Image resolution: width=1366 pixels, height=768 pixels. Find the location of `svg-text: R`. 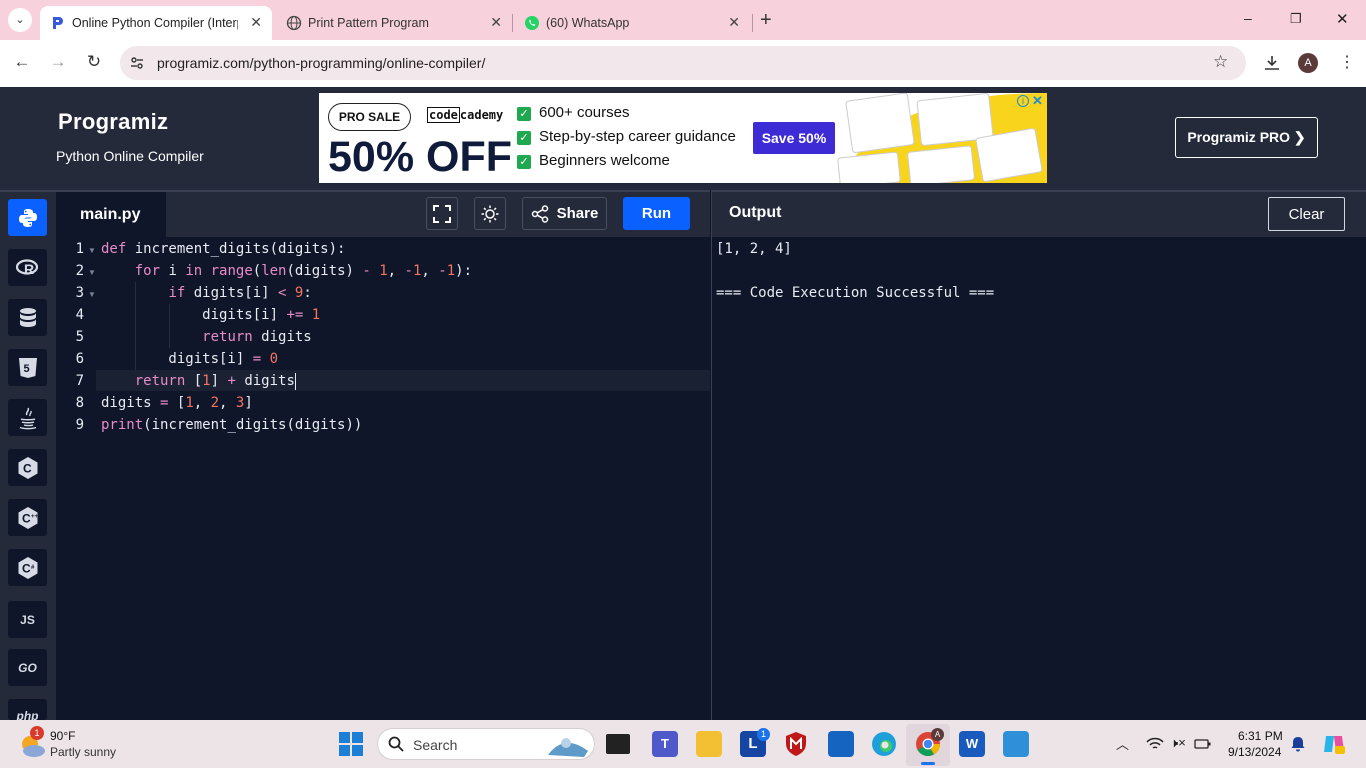

svg-text: R is located at coordinates (29, 269).